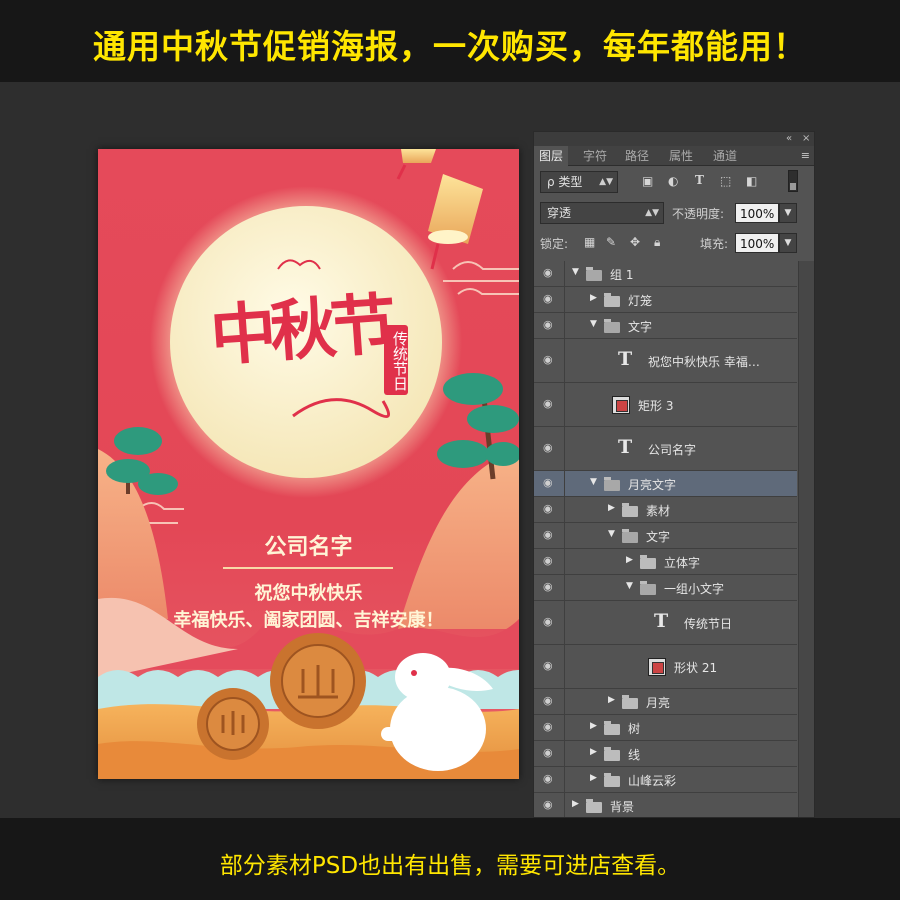 This screenshot has width=900, height=900. Describe the element at coordinates (640, 327) in the screenshot. I see `layer-name: 文字` at that location.